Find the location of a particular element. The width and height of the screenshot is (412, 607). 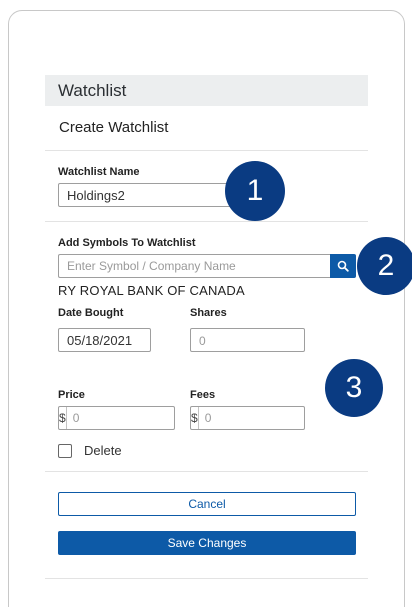

watchlist-name-label: Watchlist Name is located at coordinates (99, 172).